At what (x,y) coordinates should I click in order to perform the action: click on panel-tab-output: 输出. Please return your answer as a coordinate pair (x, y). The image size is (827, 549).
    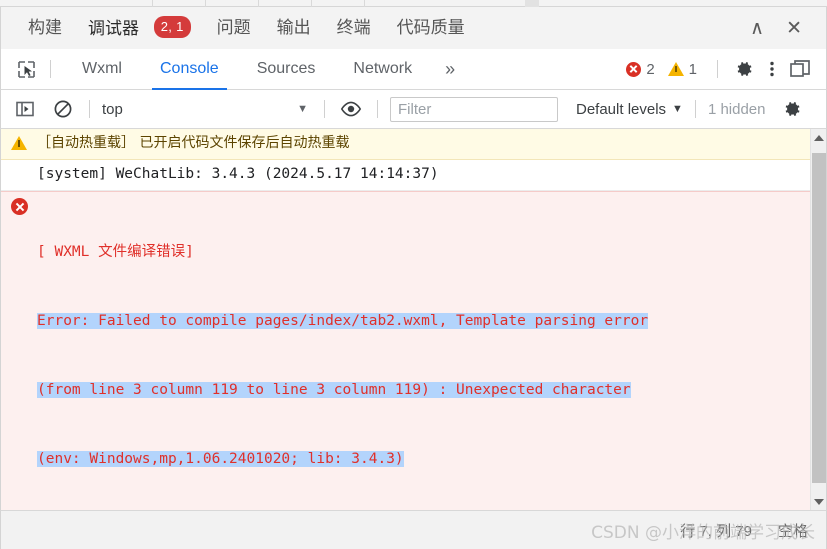
    Looking at the image, I should click on (294, 28).